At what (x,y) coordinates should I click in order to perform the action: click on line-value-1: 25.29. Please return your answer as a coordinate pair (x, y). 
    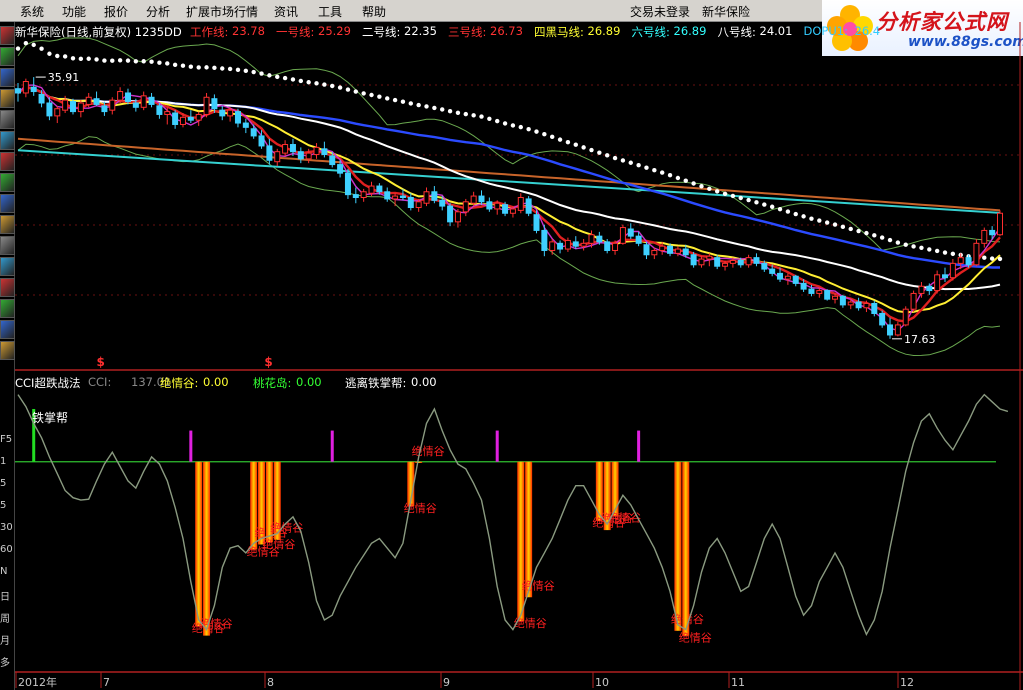
    Looking at the image, I should click on (334, 31).